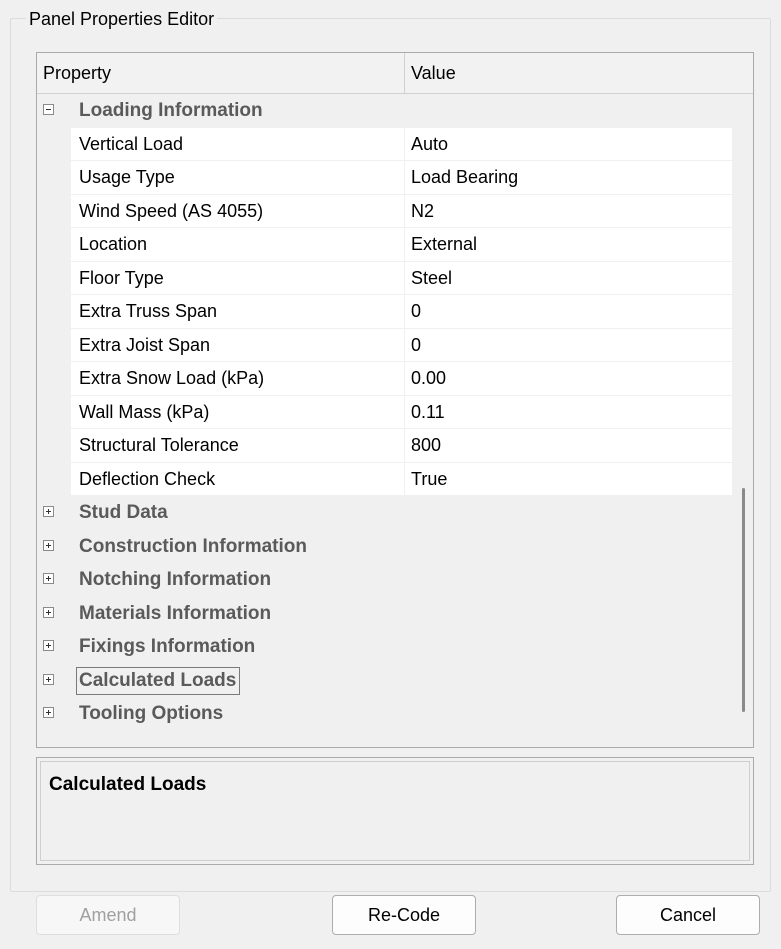  I want to click on category-label: Materials Information, so click(175, 613).